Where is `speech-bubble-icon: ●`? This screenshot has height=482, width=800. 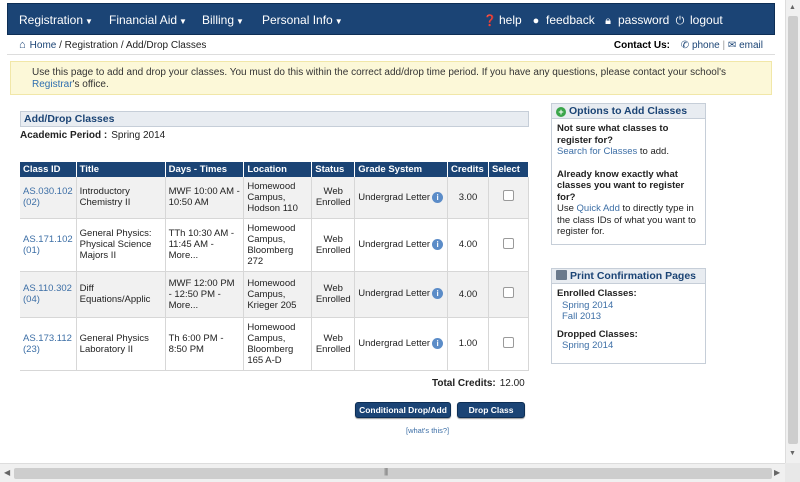 speech-bubble-icon: ● is located at coordinates (536, 21).